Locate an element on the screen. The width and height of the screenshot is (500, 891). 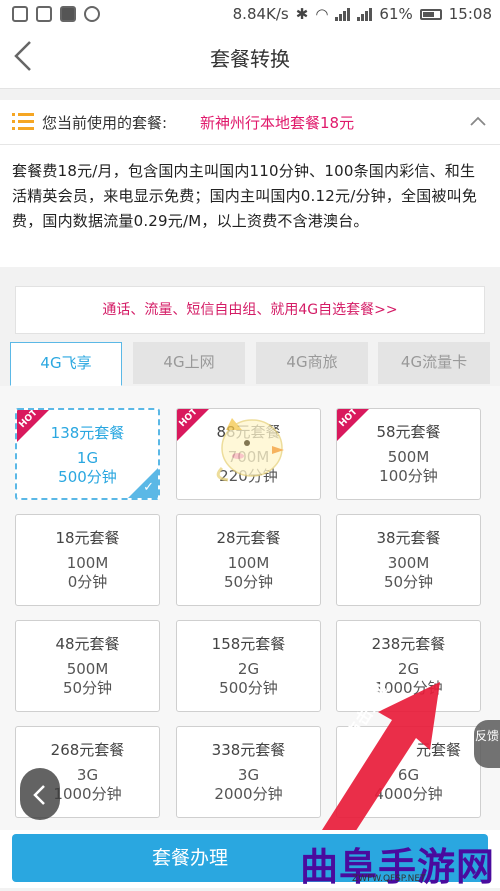
plan-data: 1G is located at coordinates (87, 458).